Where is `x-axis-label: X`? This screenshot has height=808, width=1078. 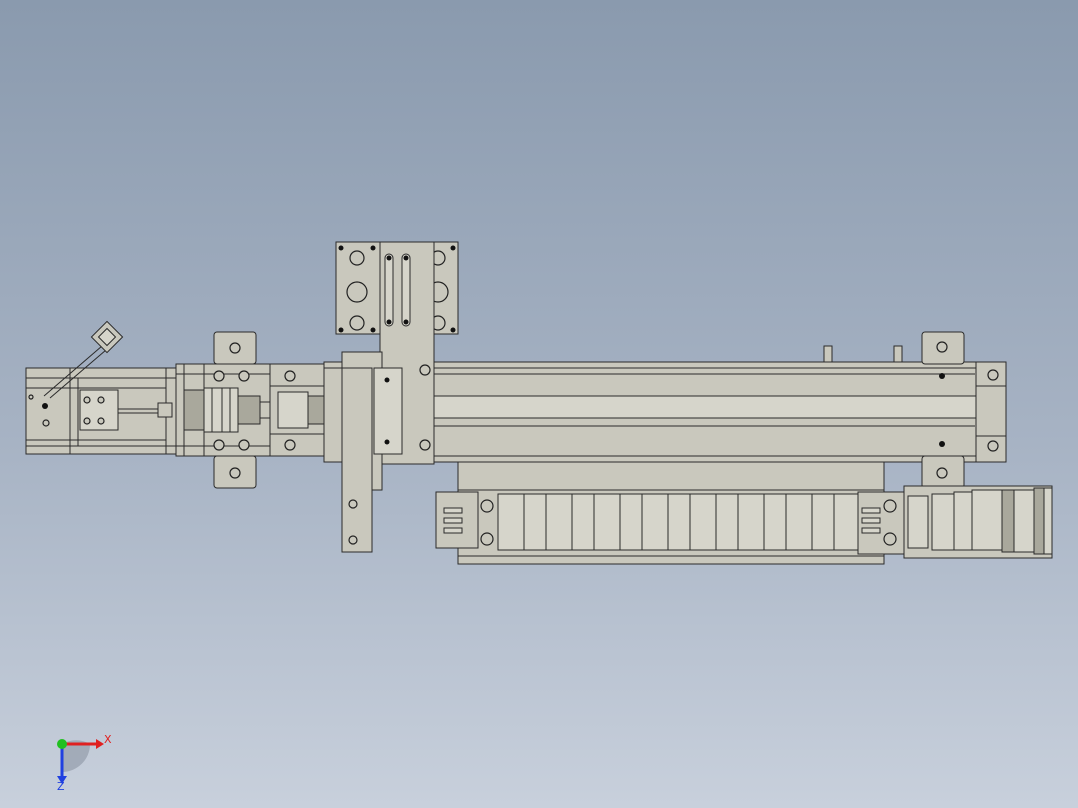 x-axis-label: X is located at coordinates (108, 739).